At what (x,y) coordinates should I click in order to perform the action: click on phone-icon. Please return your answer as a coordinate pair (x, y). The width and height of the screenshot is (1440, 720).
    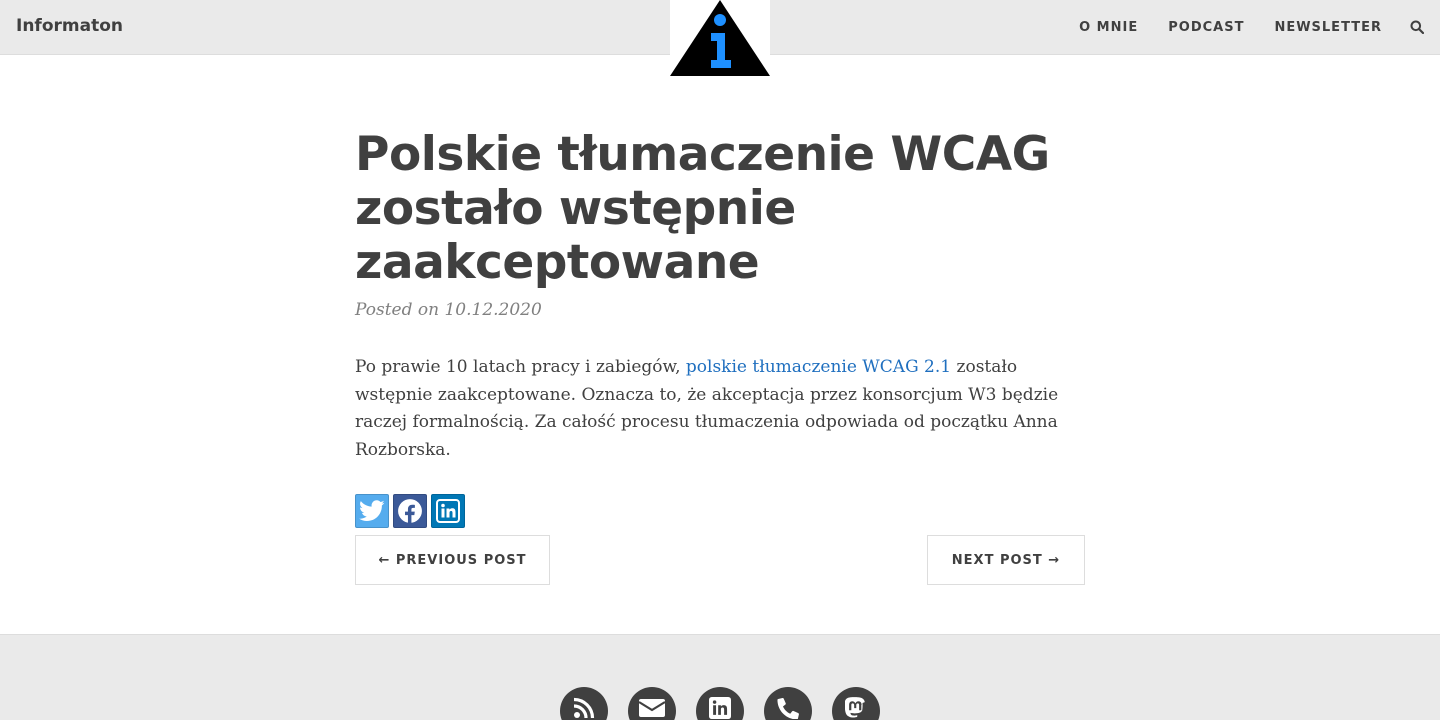
    Looking at the image, I should click on (788, 703).